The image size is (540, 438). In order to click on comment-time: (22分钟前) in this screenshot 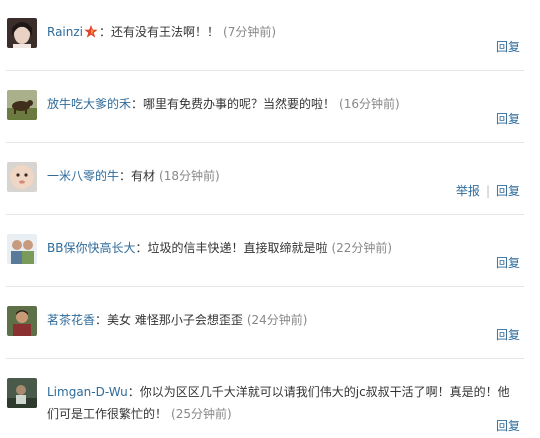, I will do `click(362, 248)`.